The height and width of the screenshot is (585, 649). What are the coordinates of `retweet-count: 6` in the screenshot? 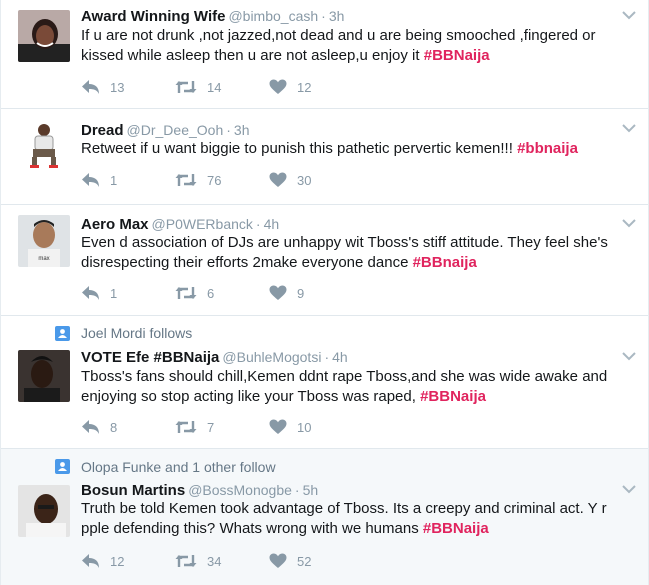 It's located at (211, 293).